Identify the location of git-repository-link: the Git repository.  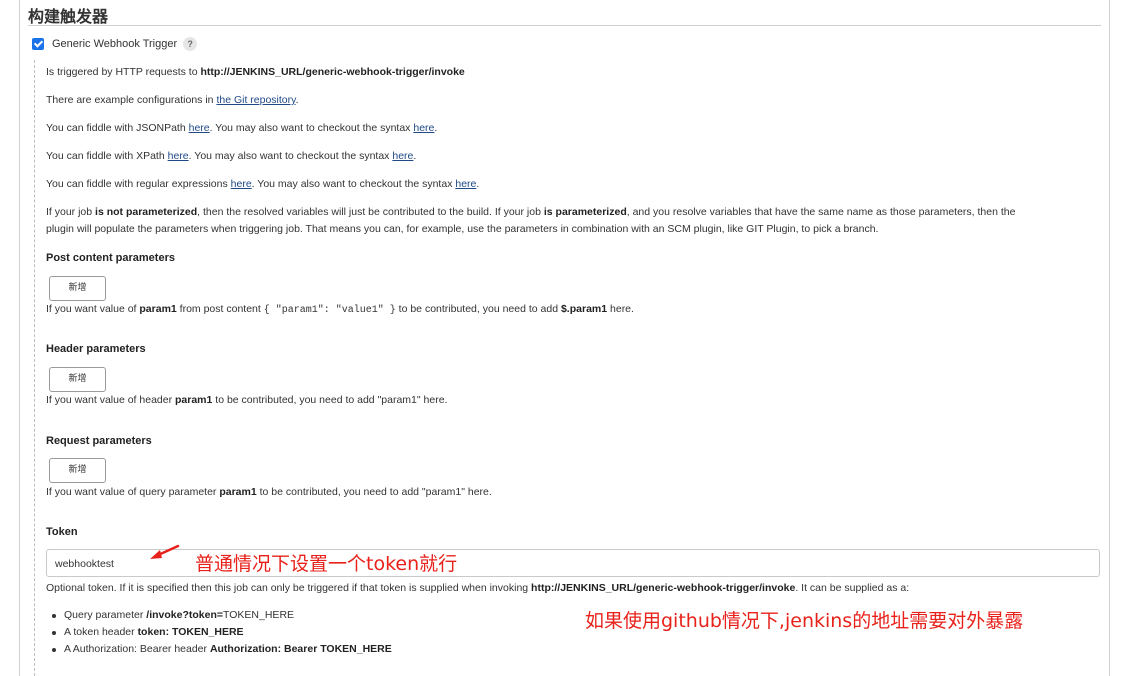
(255, 100).